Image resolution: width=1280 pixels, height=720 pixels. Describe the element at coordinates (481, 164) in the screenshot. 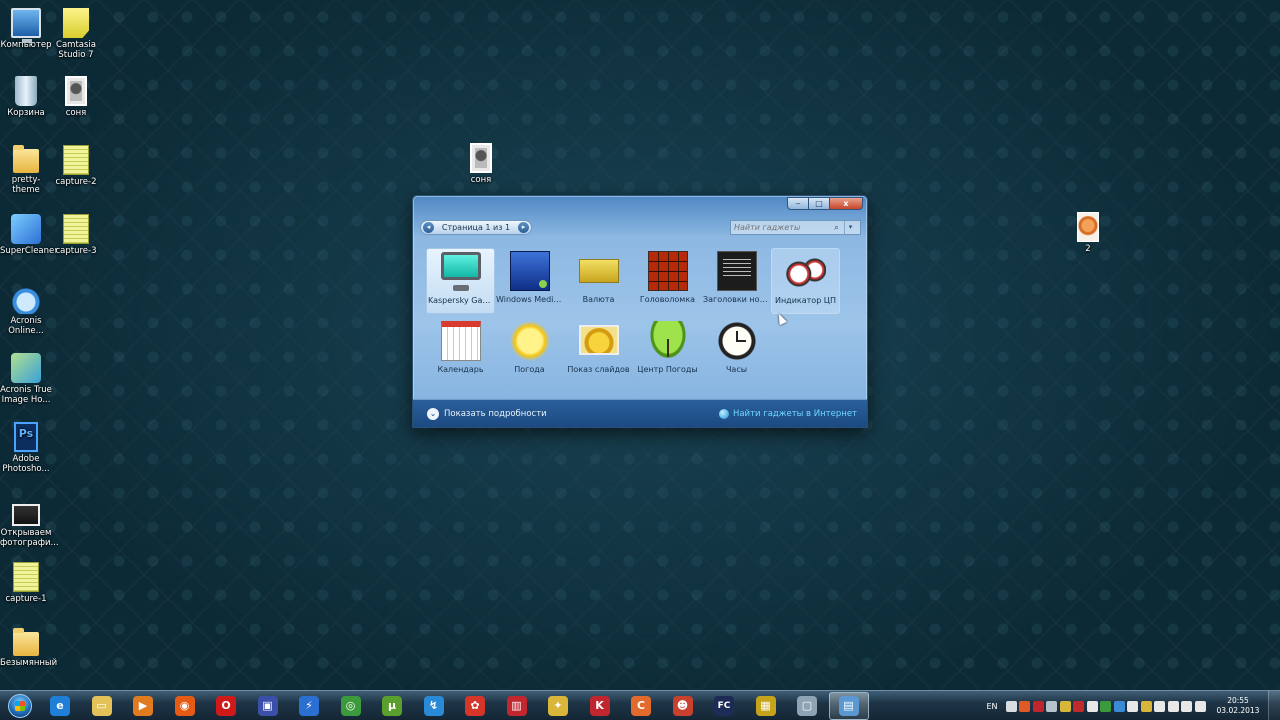

I see `desktop-icon-sonya-2: соня` at that location.